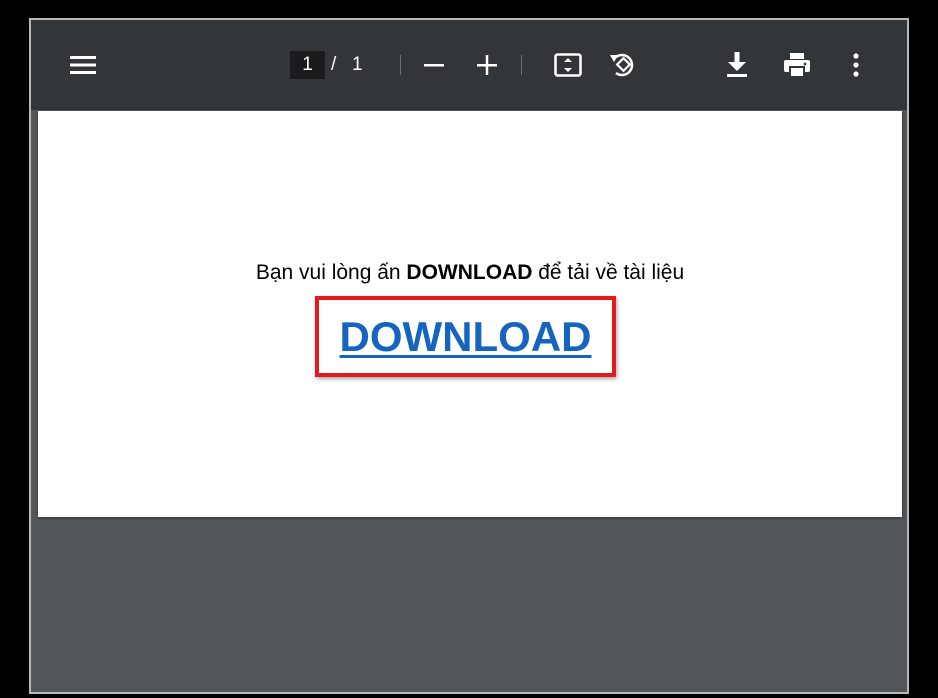 Image resolution: width=938 pixels, height=698 pixels. I want to click on pdf-toolbar: 1 / 1, so click(469, 65).